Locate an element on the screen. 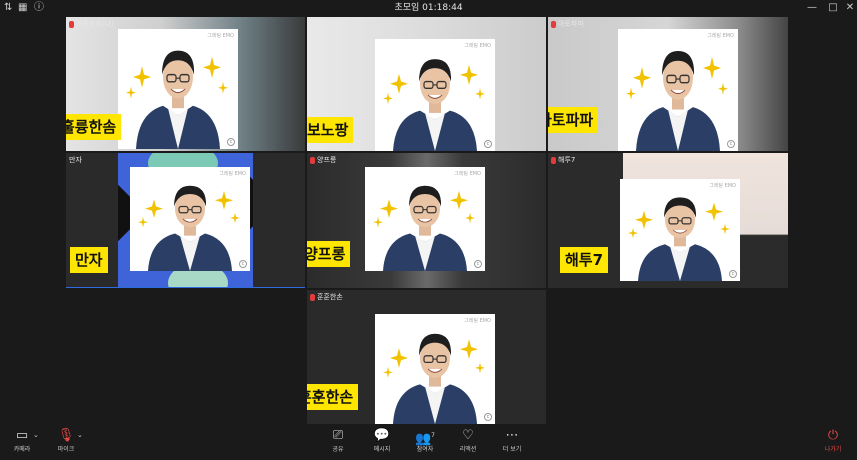 This screenshot has height=460, width=857. participant-name-text: 만자 is located at coordinates (75, 160).